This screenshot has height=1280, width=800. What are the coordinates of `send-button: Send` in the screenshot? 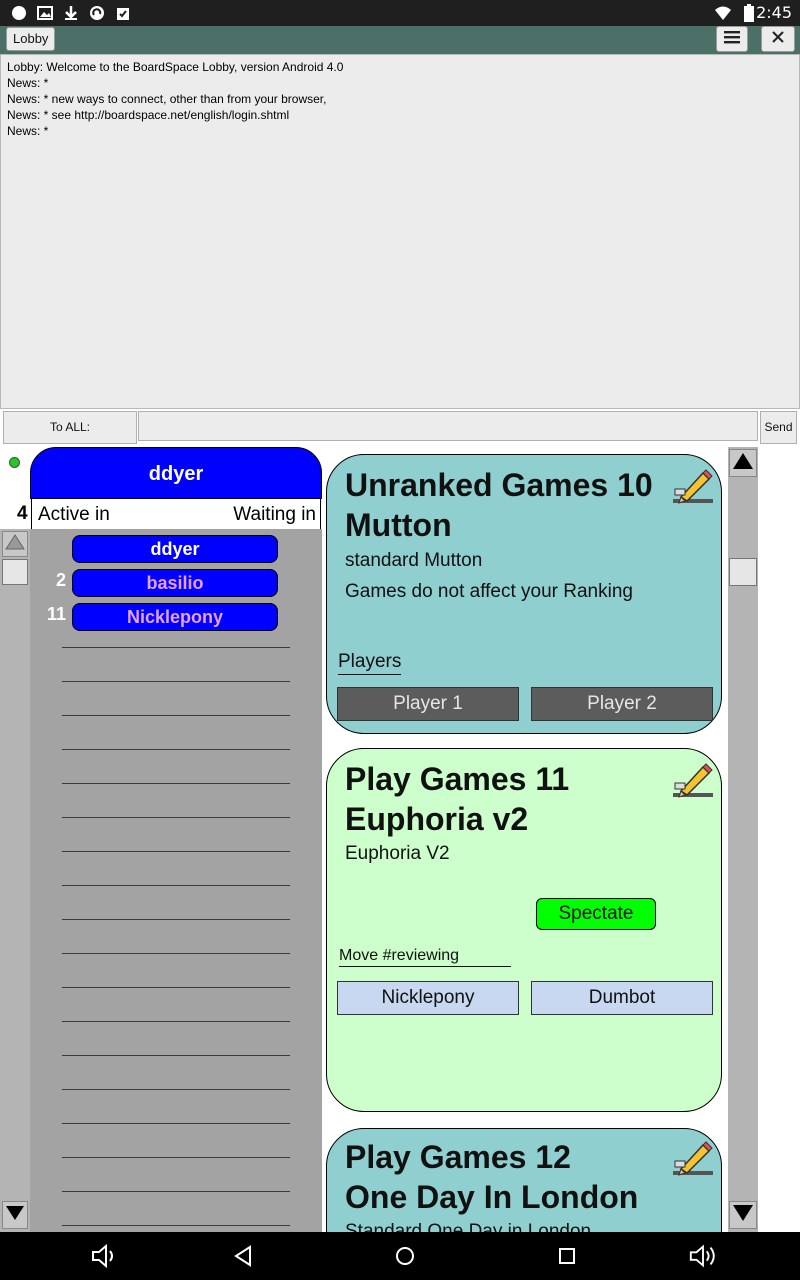 It's located at (778, 427).